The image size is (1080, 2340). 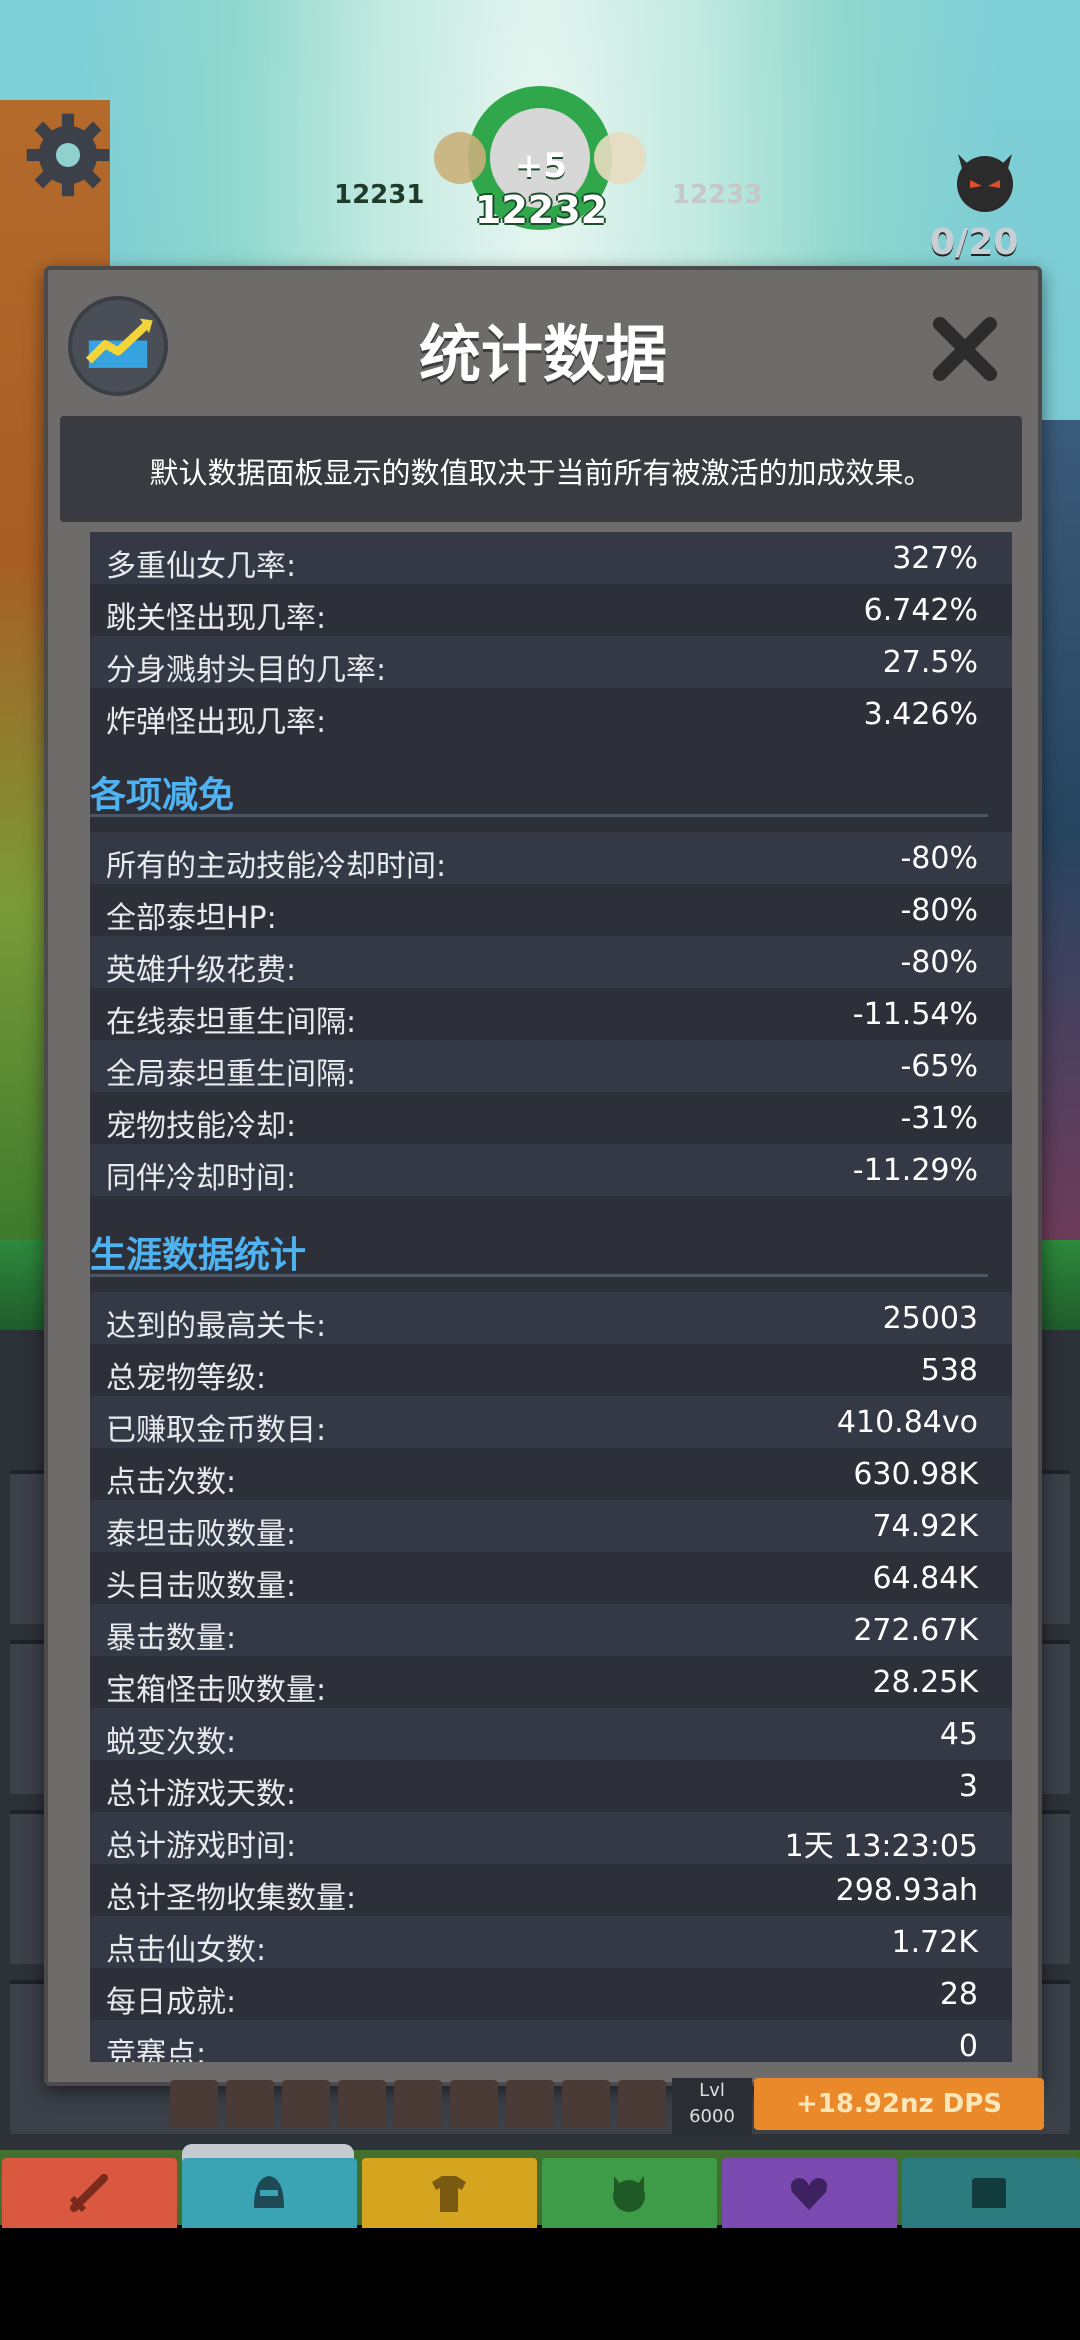 I want to click on stat-label: 同伴冷却时间:, so click(x=201, y=1178).